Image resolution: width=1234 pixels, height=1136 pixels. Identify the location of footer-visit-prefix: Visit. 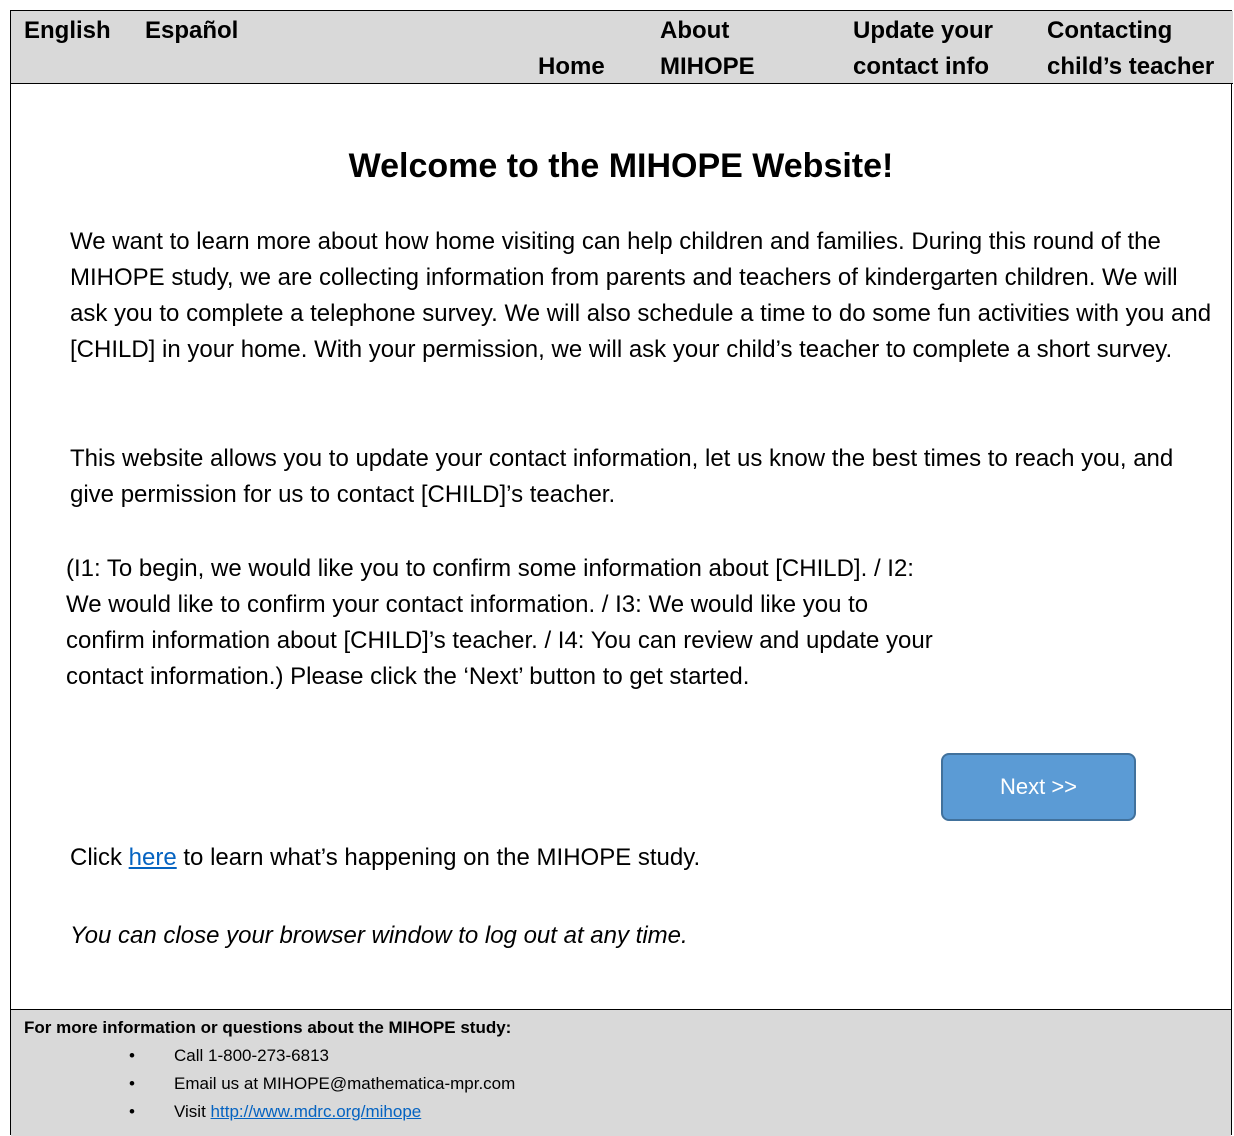
(192, 1111).